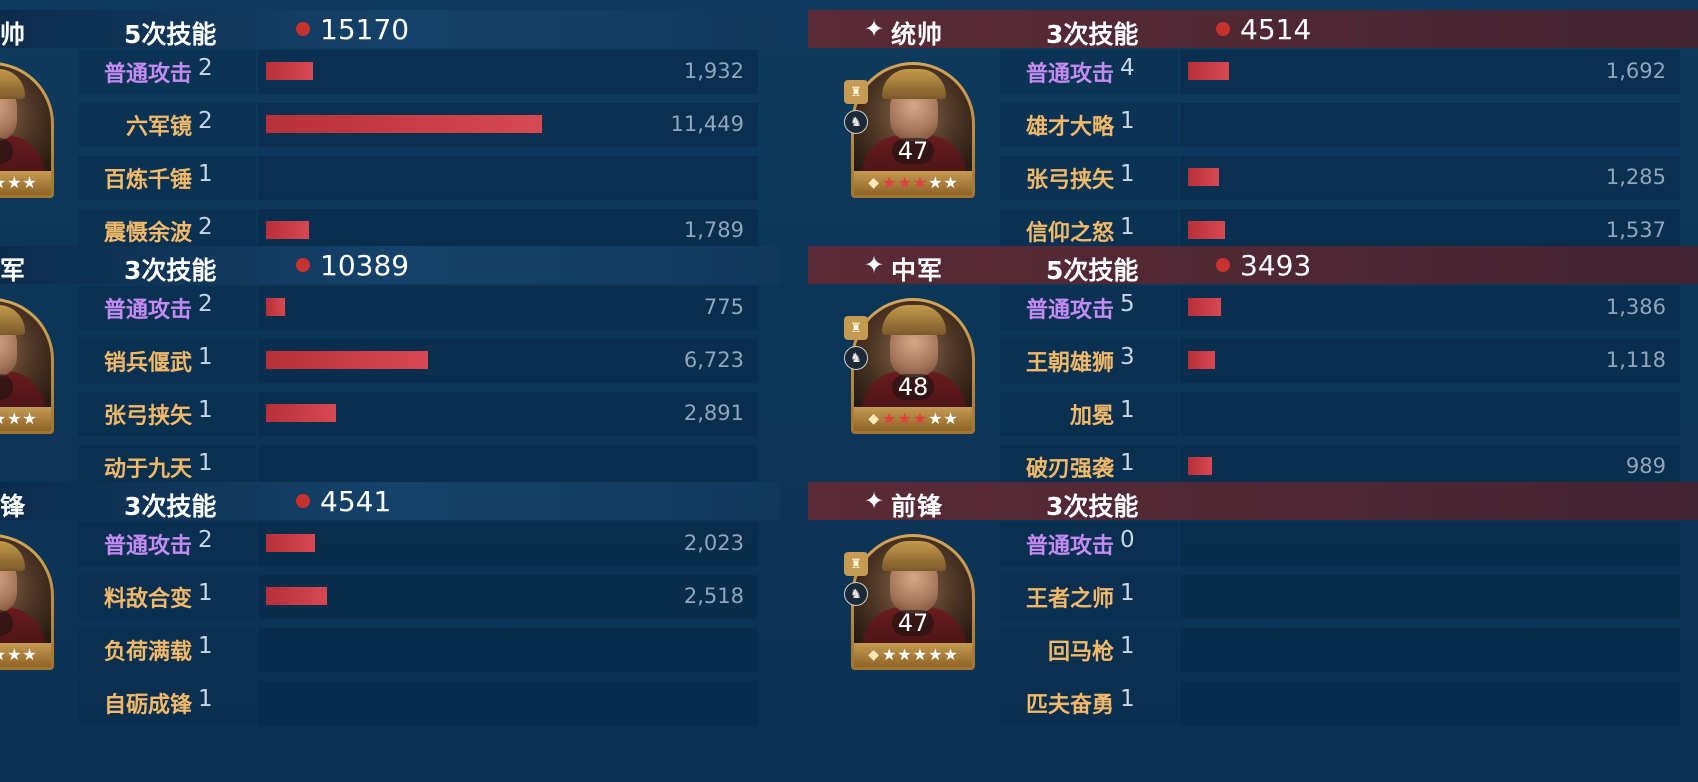 Image resolution: width=1698 pixels, height=782 pixels. What do you see at coordinates (142, 178) in the screenshot?
I see `skill-name: 百炼千锤` at bounding box center [142, 178].